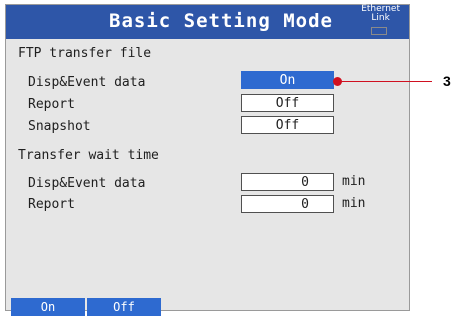 The width and height of the screenshot is (460, 316). Describe the element at coordinates (87, 82) in the screenshot. I see `ftp-disp-event-label: Disp&Event data` at that location.